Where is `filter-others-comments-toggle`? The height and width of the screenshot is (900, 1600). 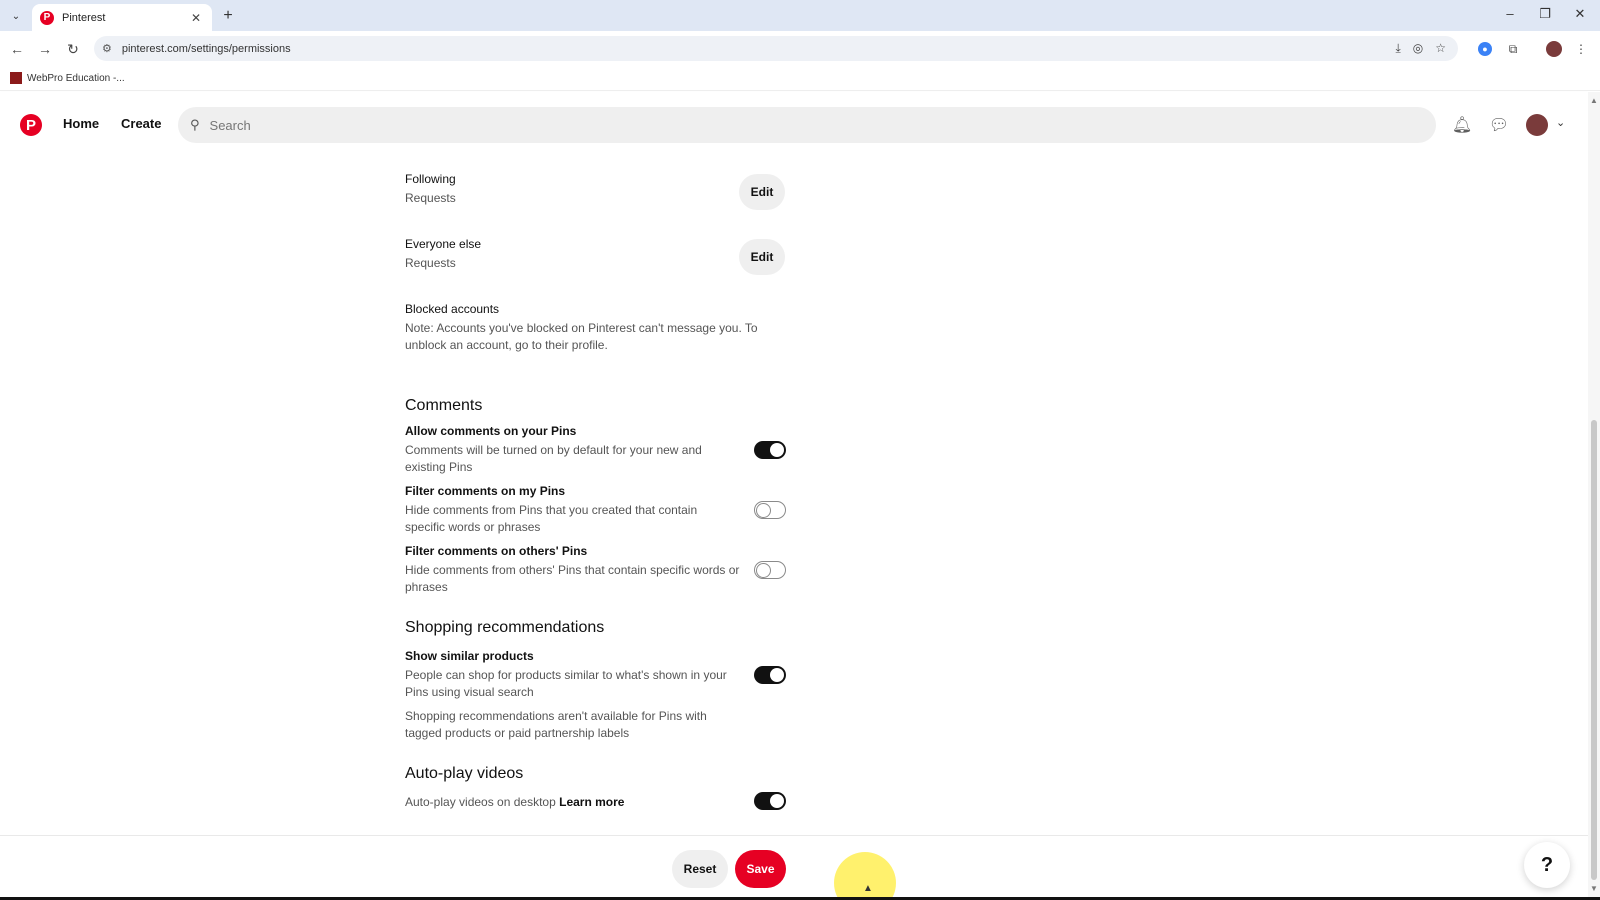 filter-others-comments-toggle is located at coordinates (770, 570).